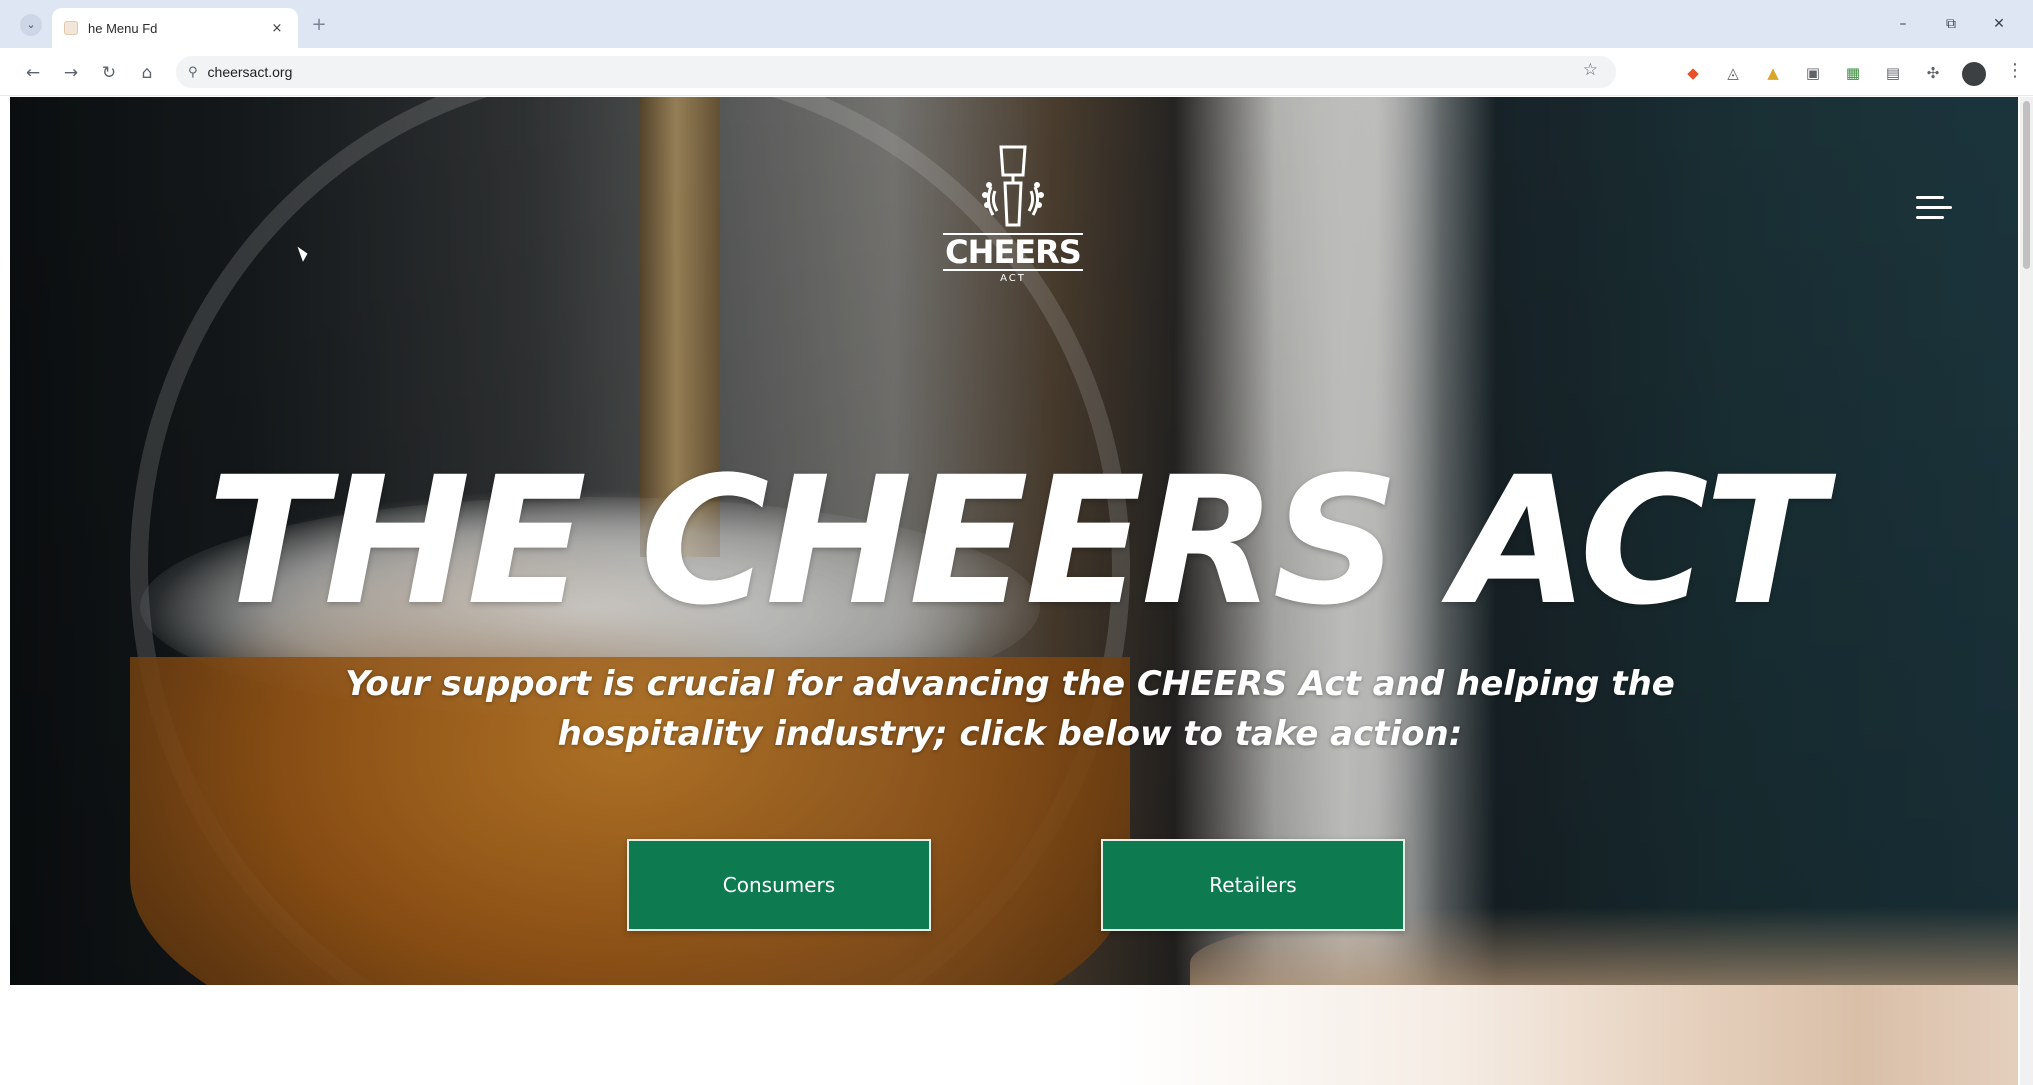 This screenshot has width=2033, height=1085. I want to click on tab-search-icon: ⌄, so click(31, 25).